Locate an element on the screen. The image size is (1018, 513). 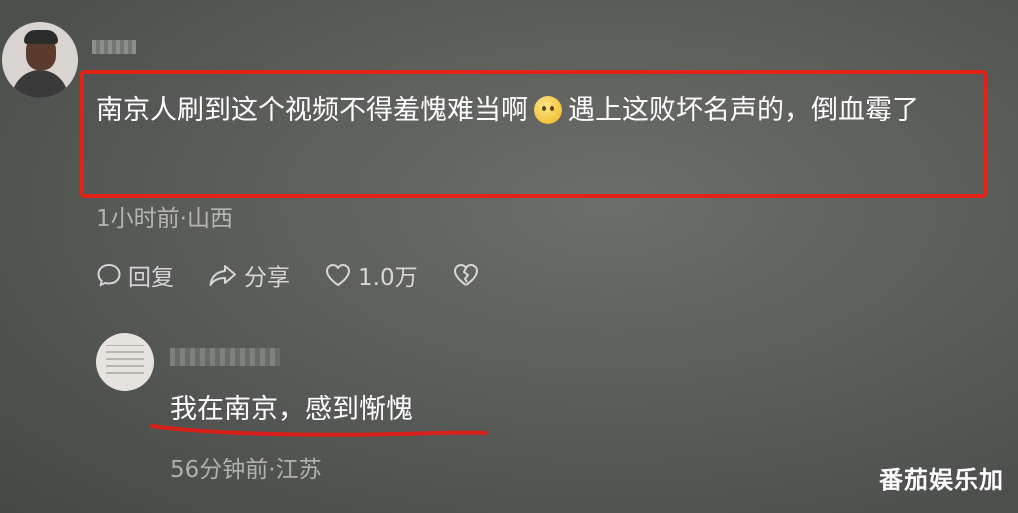
blurred-username is located at coordinates (114, 47).